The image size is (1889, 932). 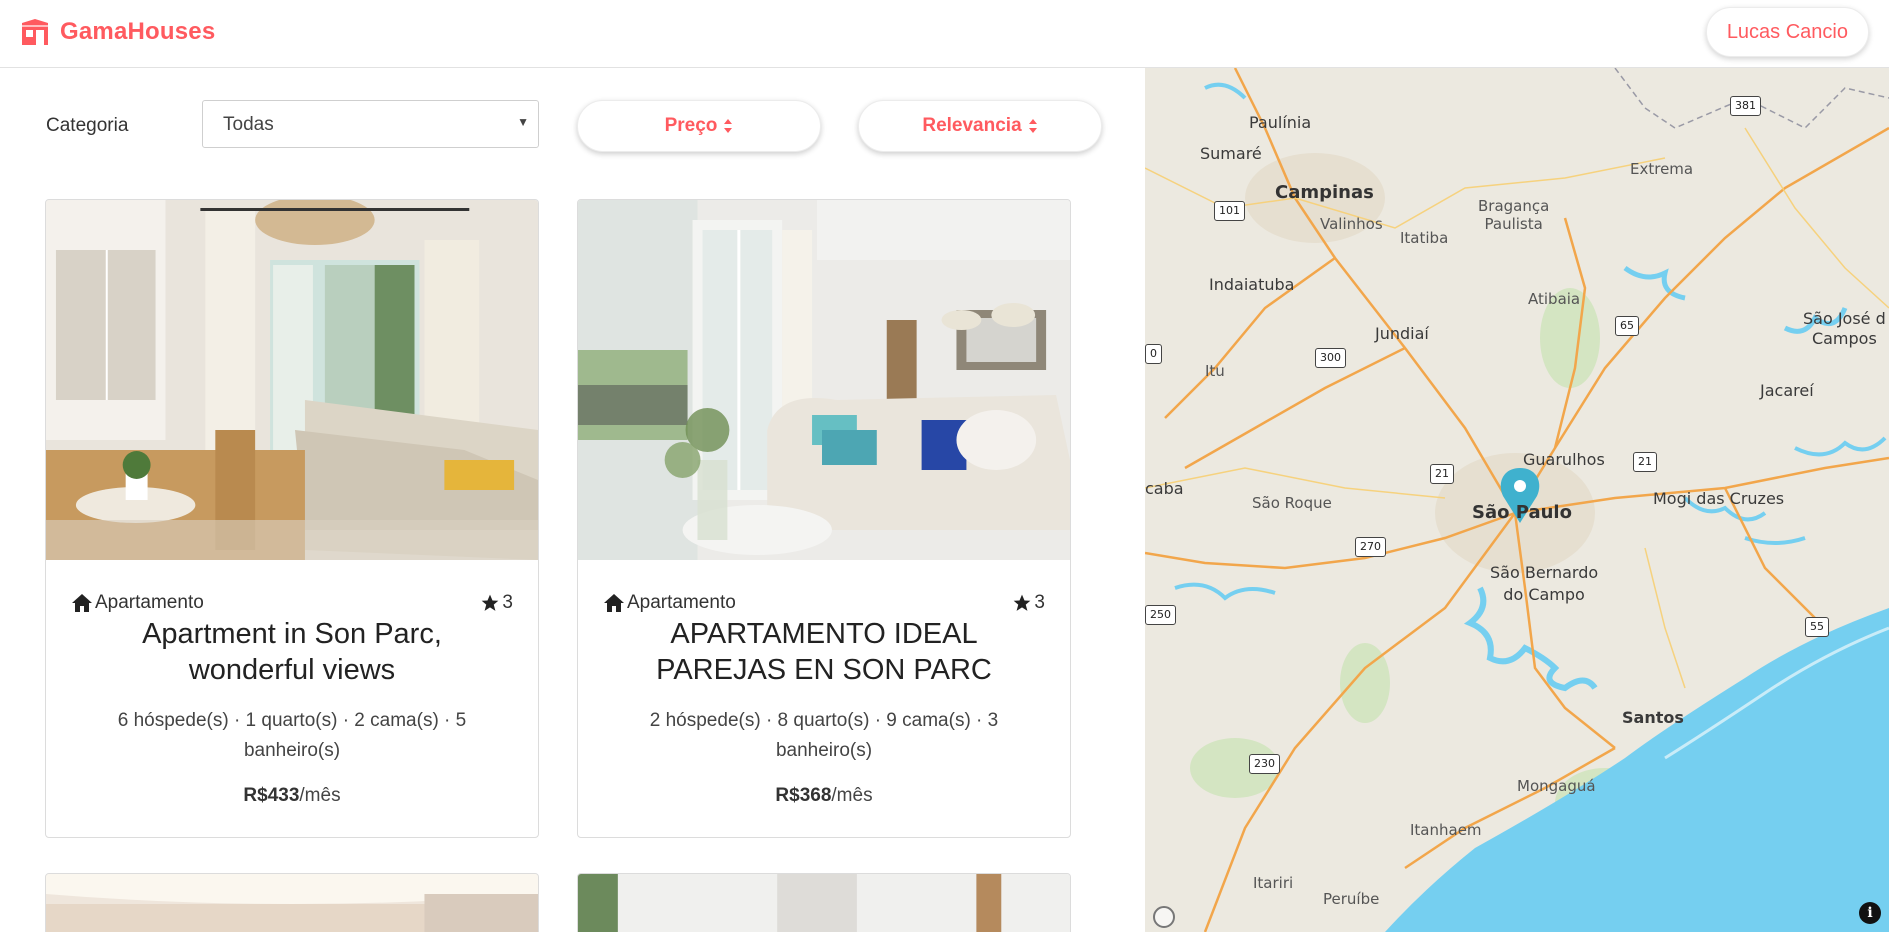 What do you see at coordinates (944, 34) in the screenshot?
I see `top-navbar: GamaHouses Lucas Cancio` at bounding box center [944, 34].